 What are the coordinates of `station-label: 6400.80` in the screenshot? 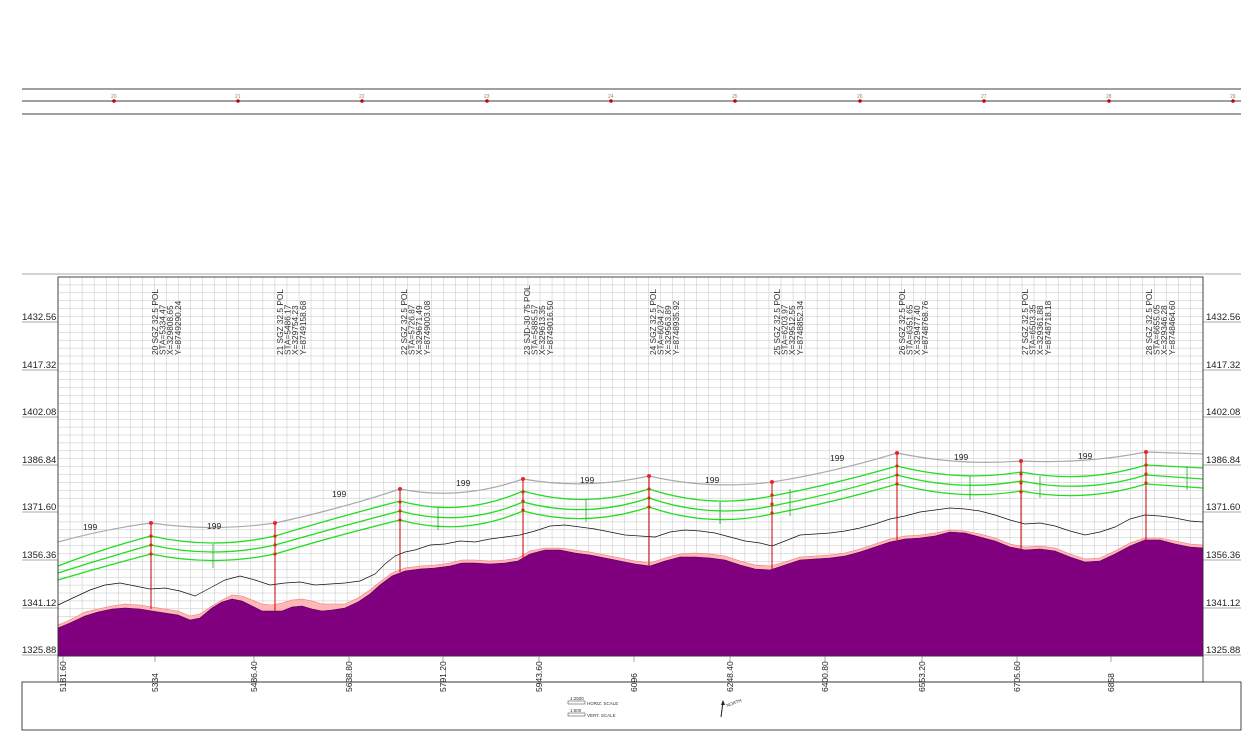 It's located at (825, 676).